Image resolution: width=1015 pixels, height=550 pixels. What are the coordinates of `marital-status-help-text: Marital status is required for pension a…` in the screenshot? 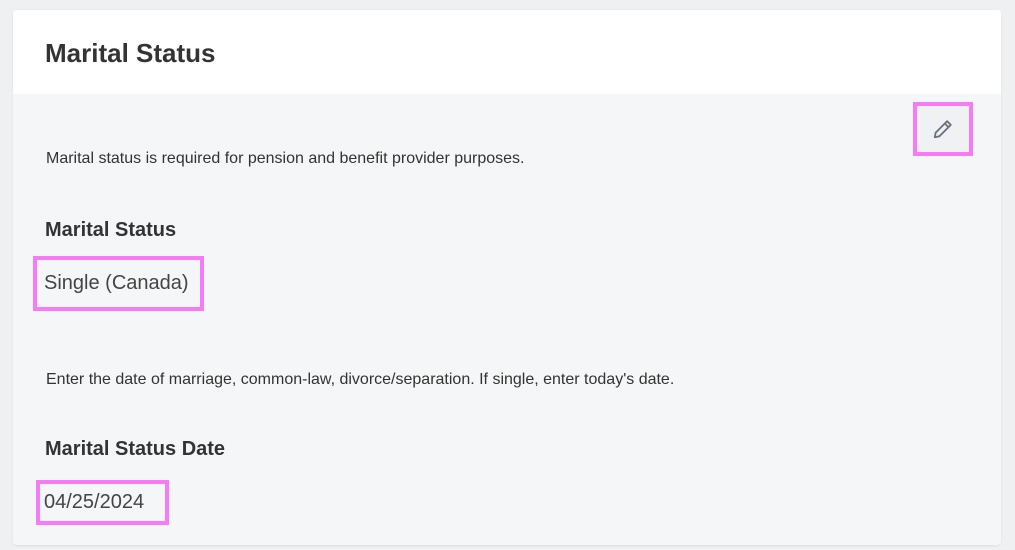 It's located at (285, 158).